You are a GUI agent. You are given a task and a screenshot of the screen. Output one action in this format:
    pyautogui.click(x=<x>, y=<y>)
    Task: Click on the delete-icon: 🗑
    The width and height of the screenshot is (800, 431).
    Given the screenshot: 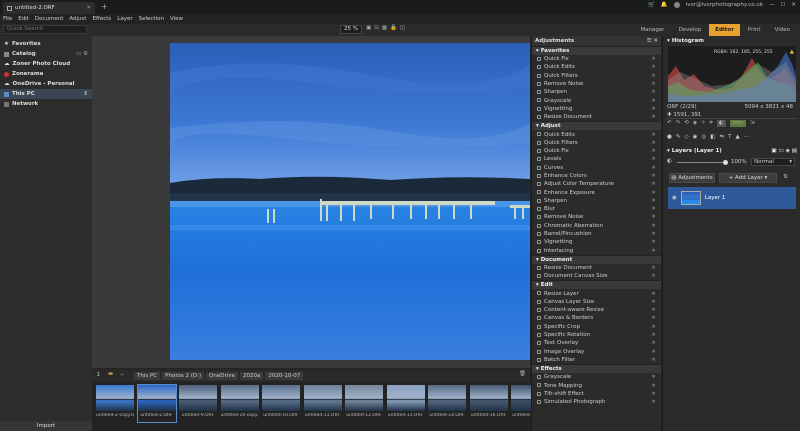 What is the action you would take?
    pyautogui.click(x=522, y=374)
    